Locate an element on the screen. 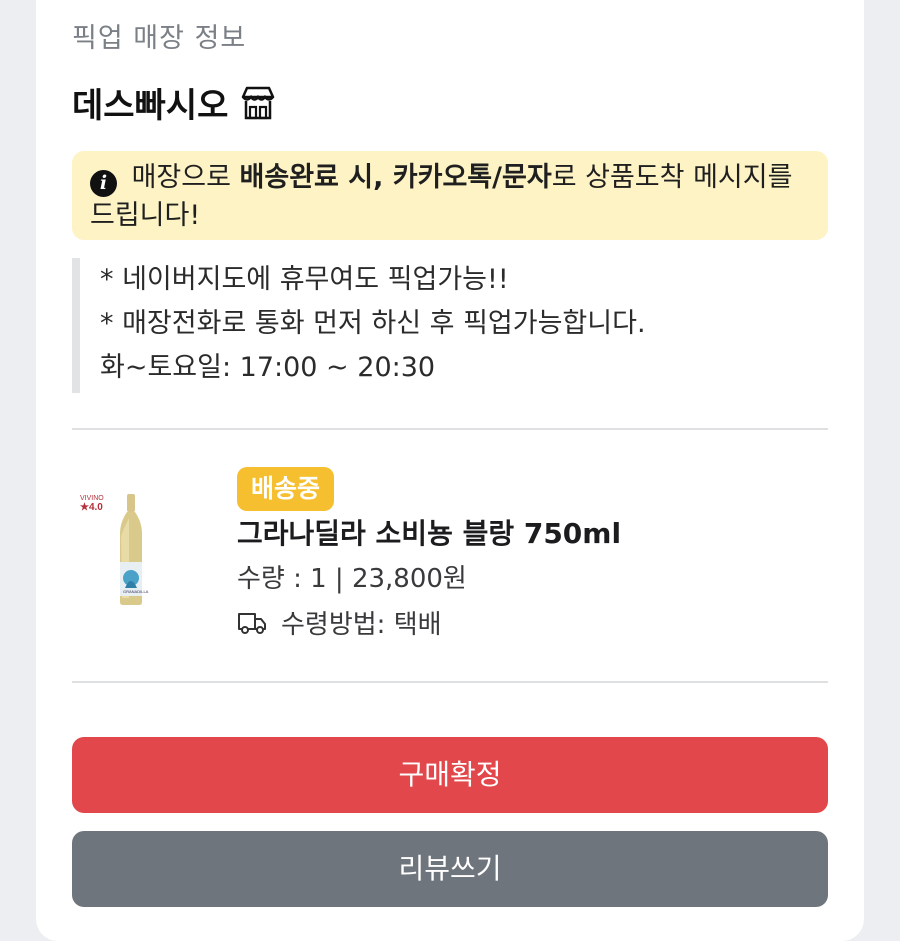 The image size is (900, 941). notice-text-bold: 배송완료 시, 카카오톡/문자 is located at coordinates (395, 177).